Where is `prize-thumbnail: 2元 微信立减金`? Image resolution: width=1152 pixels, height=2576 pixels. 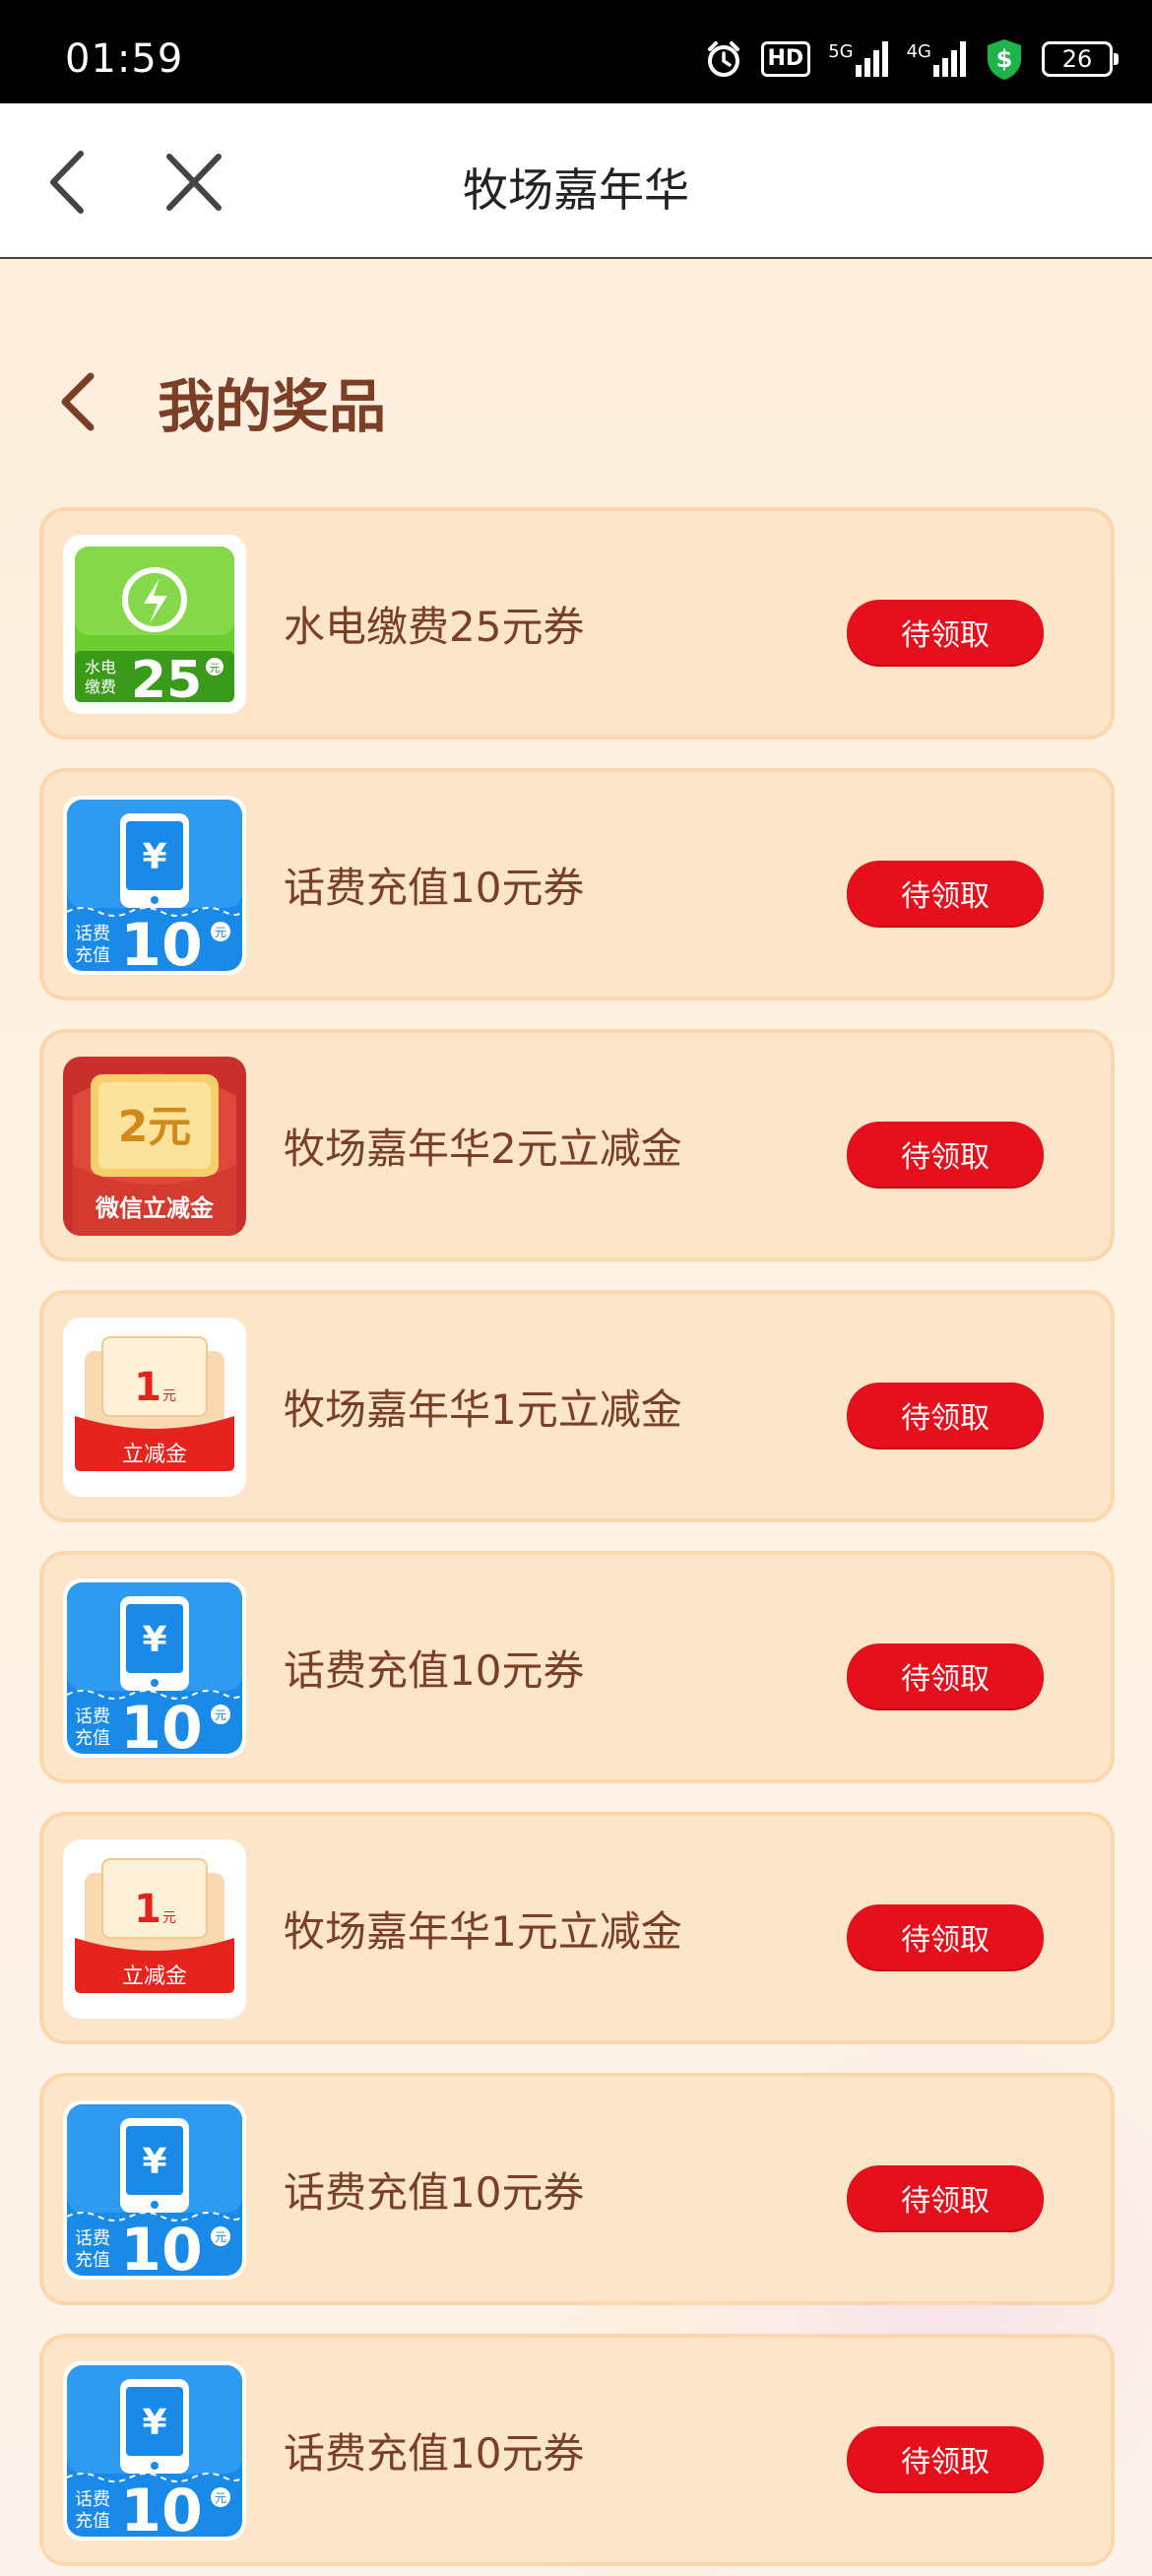 prize-thumbnail: 2元 微信立减金 is located at coordinates (154, 1146).